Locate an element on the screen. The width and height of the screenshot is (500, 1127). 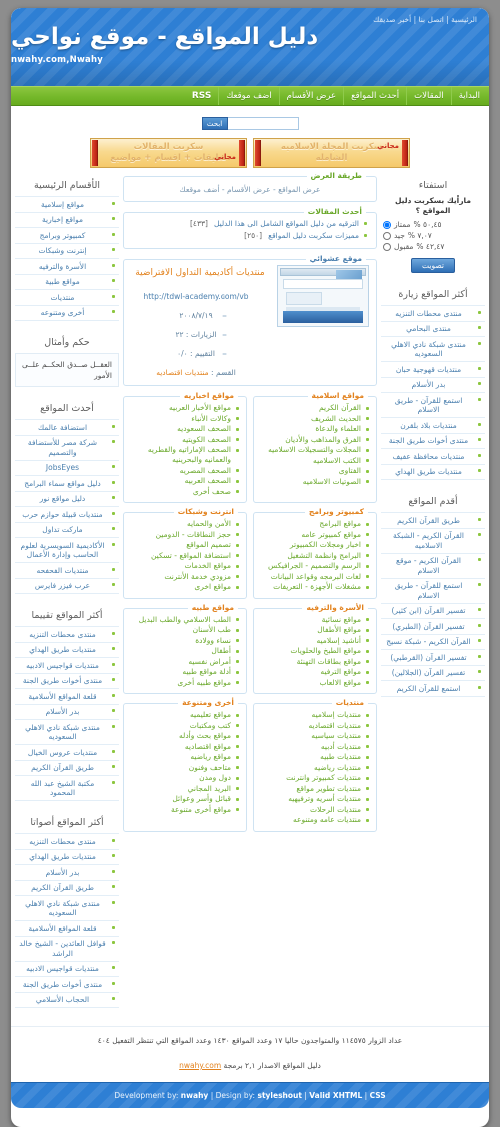
top-rated-9: مكتبة الشيخ عبد الله المحمود is located at coordinates (63, 788).